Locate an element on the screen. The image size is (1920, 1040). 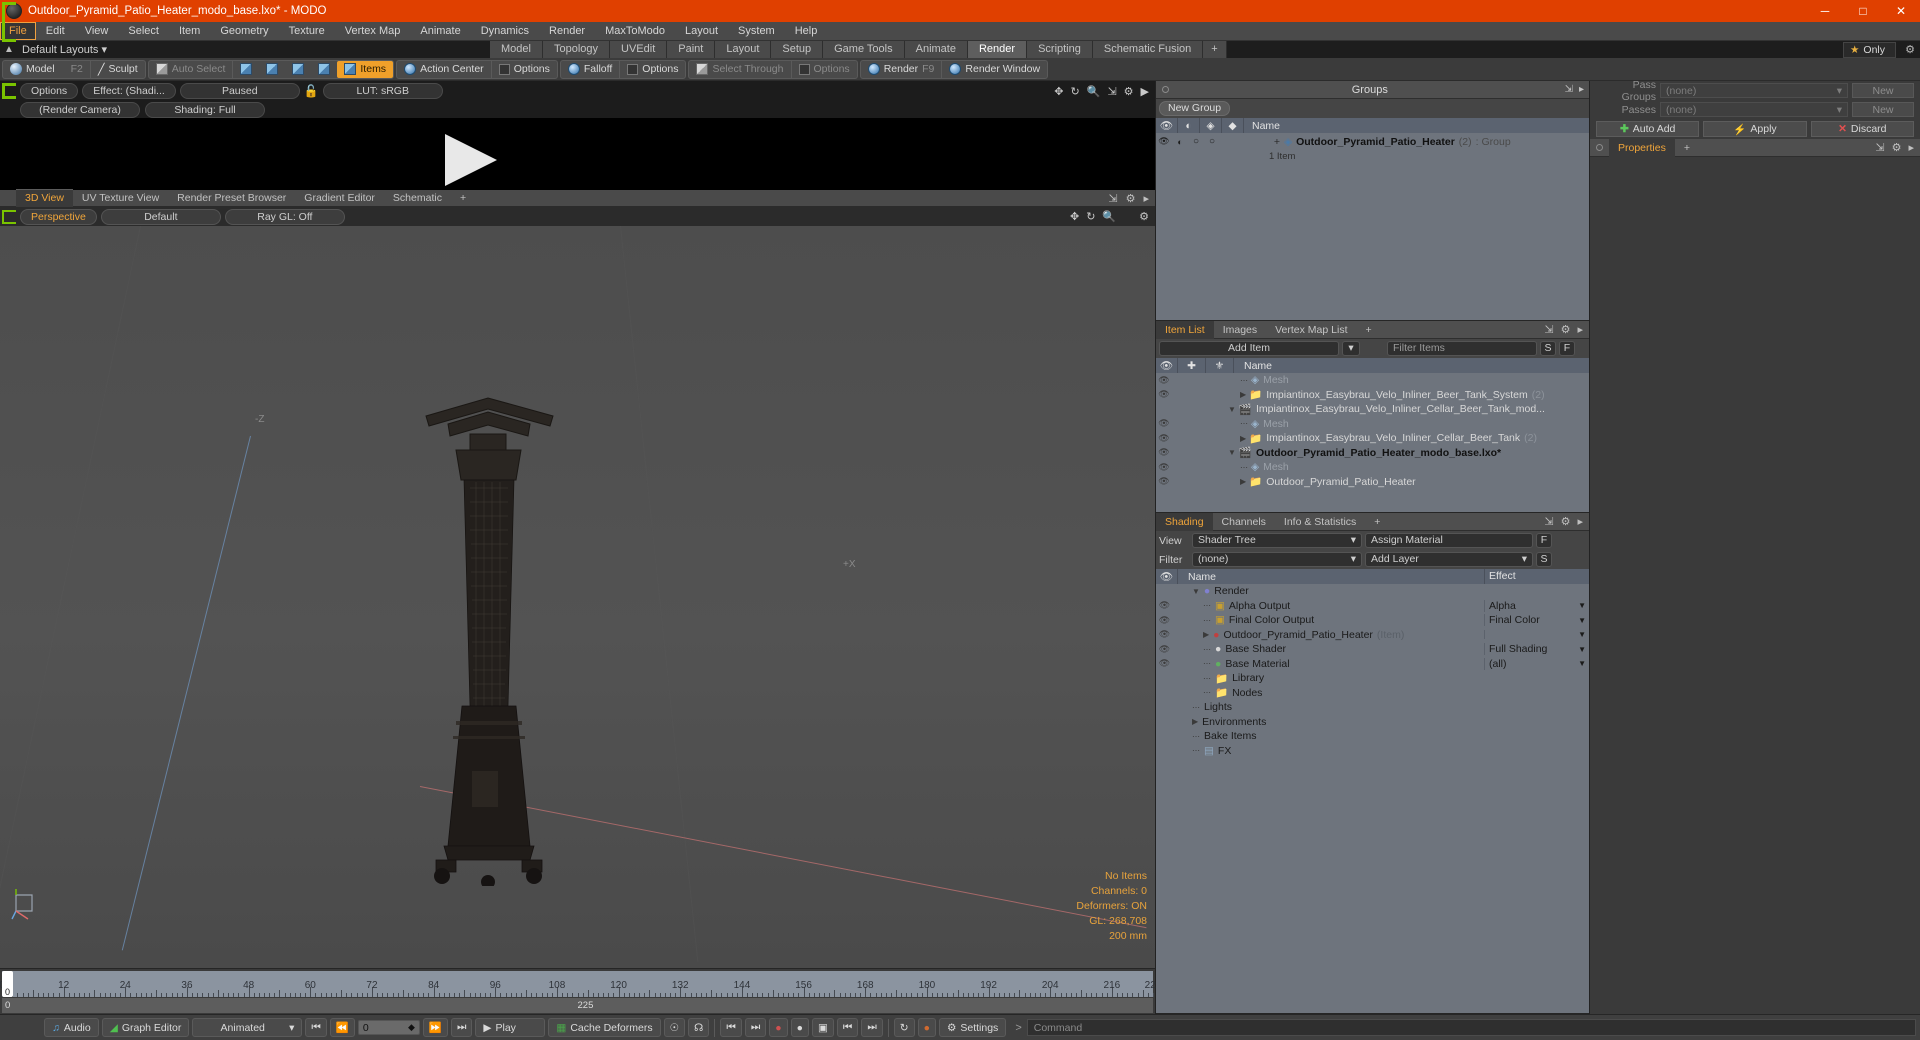
row-shaded-toggle: ○ is located at coordinates (1196, 141).